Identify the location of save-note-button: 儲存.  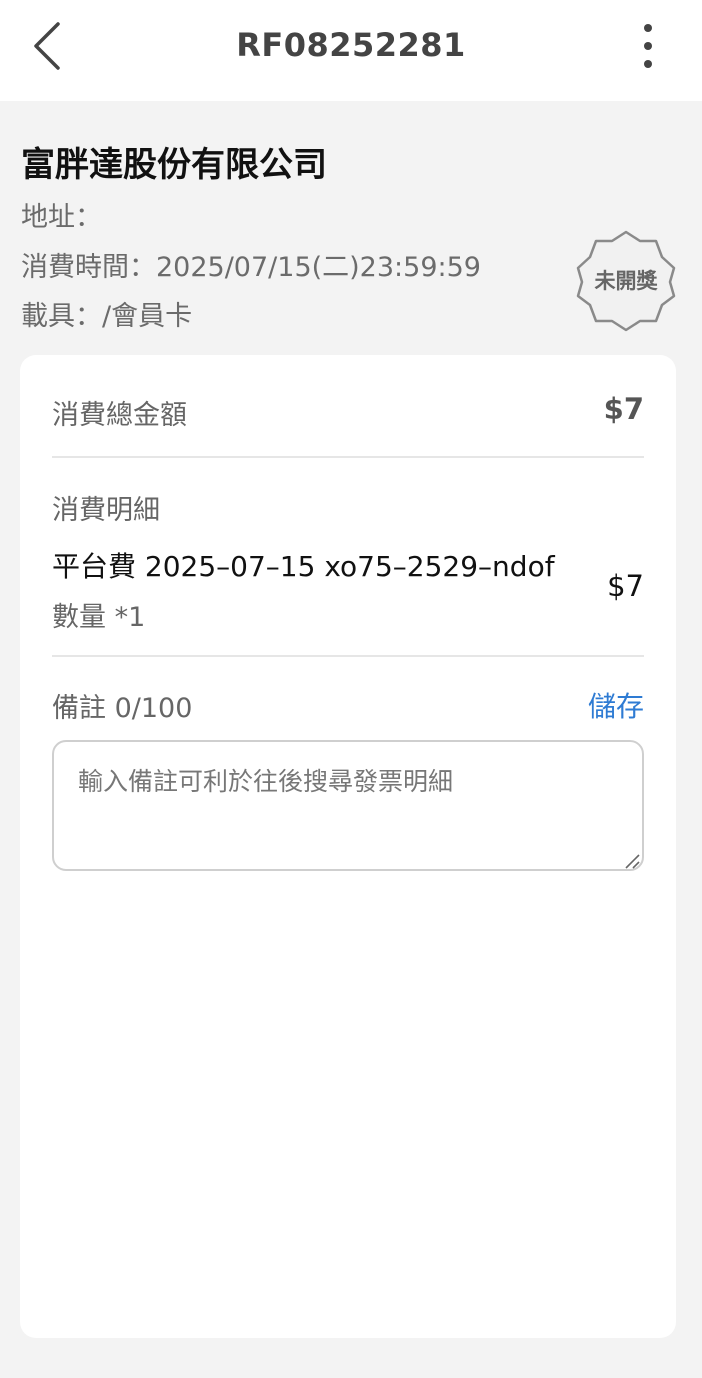
(612, 705).